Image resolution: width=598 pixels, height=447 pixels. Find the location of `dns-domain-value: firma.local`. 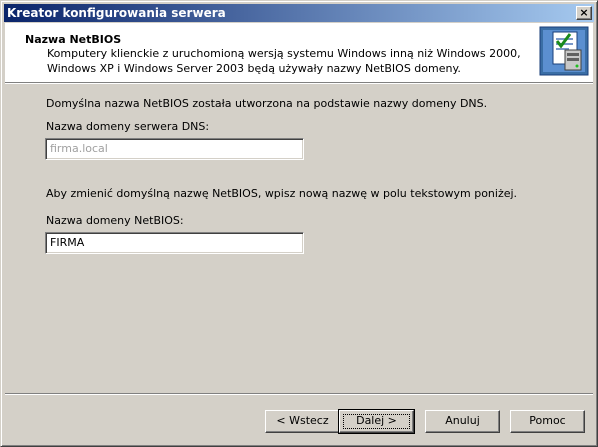

dns-domain-value: firma.local is located at coordinates (79, 148).